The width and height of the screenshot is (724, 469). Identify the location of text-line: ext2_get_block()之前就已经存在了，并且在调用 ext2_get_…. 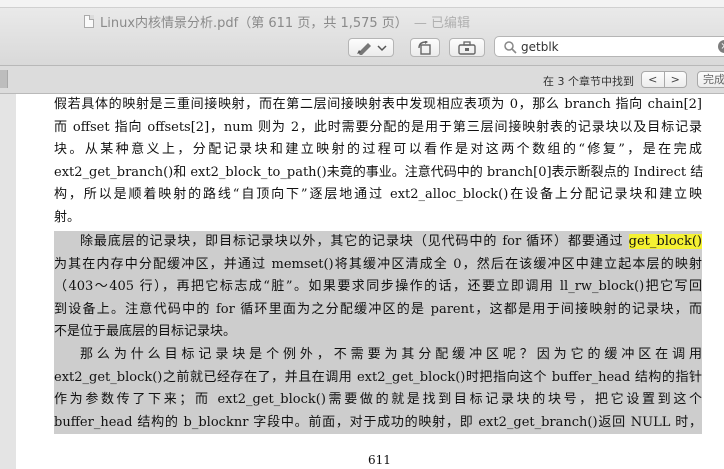
(378, 377).